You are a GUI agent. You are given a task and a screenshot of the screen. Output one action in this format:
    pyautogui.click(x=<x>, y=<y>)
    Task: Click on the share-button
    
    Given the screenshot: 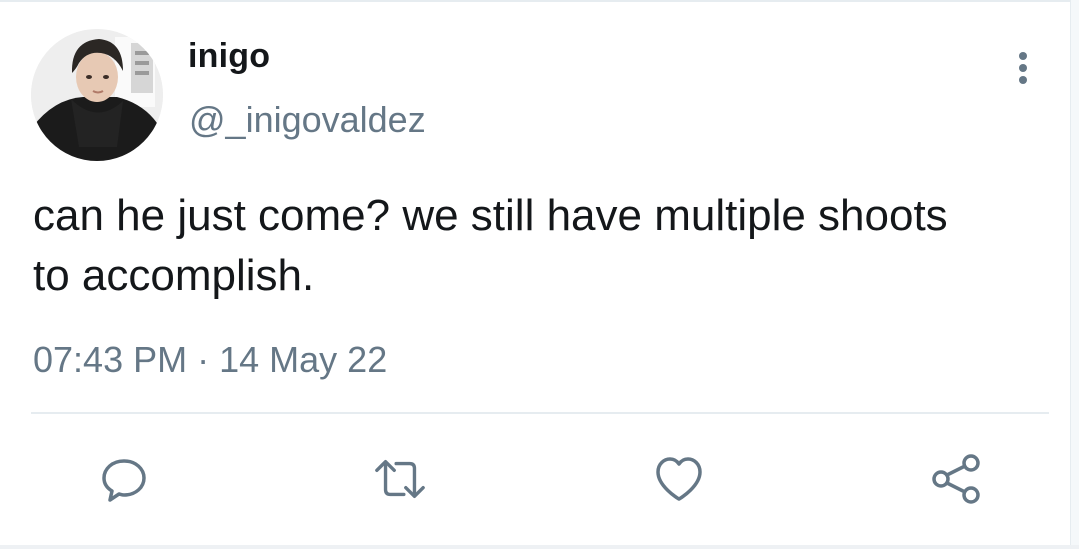 What is the action you would take?
    pyautogui.click(x=956, y=479)
    